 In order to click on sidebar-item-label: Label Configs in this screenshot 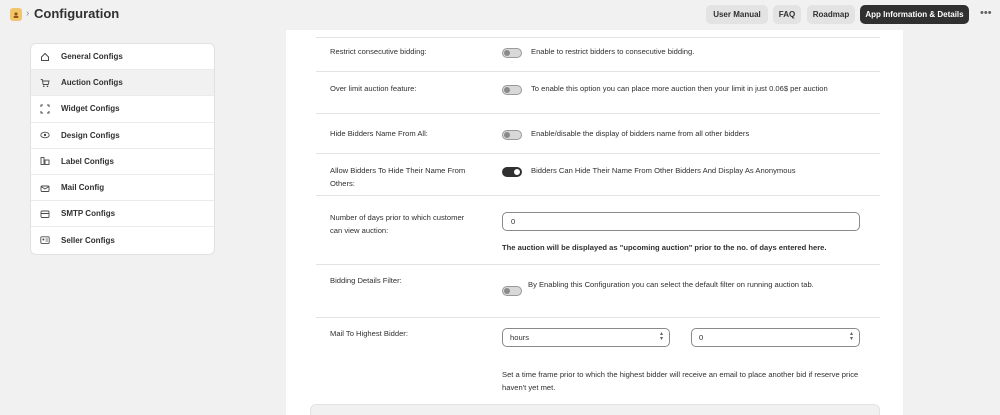, I will do `click(87, 161)`.